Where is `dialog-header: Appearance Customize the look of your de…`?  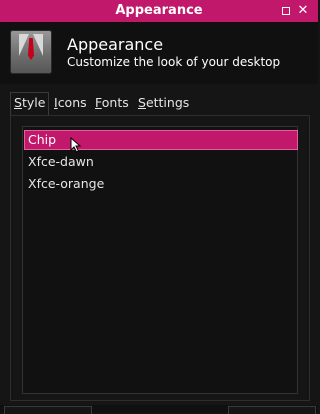 dialog-header: Appearance Customize the look of your de… is located at coordinates (159, 53).